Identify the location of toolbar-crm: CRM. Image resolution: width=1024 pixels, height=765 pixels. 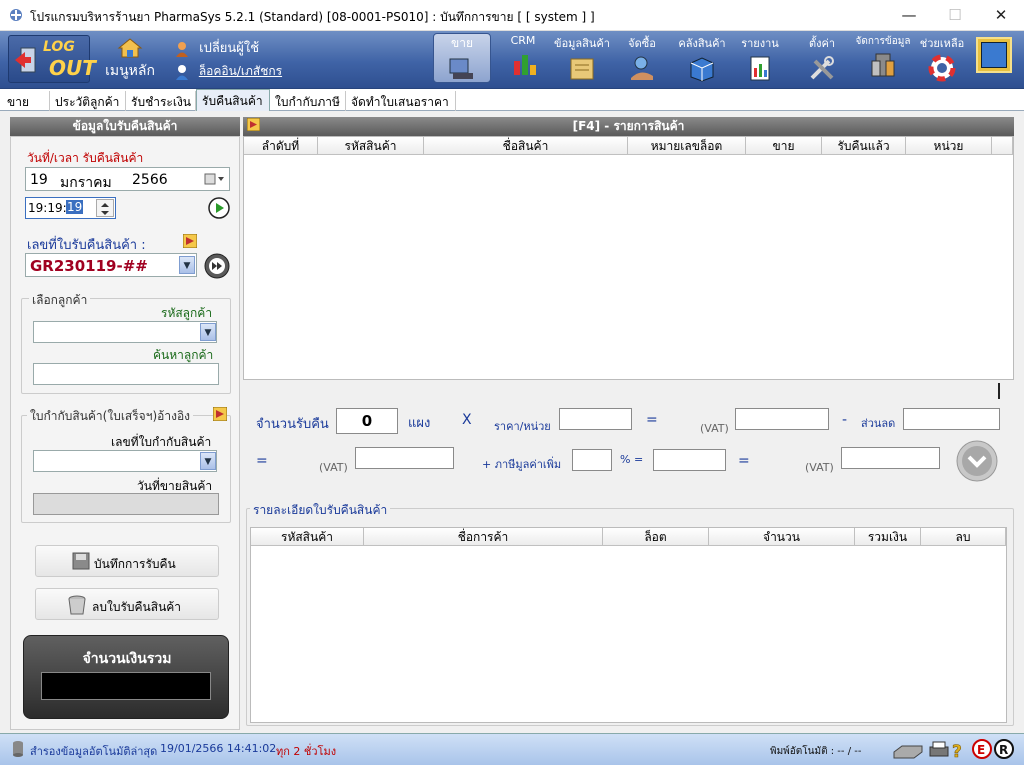
(523, 60).